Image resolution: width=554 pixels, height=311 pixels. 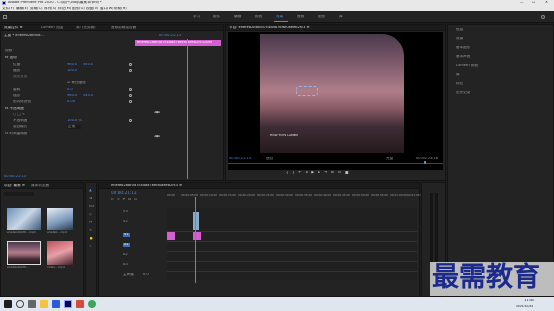 What do you see at coordinates (20, 304) in the screenshot?
I see `search-taskbar-icon` at bounding box center [20, 304].